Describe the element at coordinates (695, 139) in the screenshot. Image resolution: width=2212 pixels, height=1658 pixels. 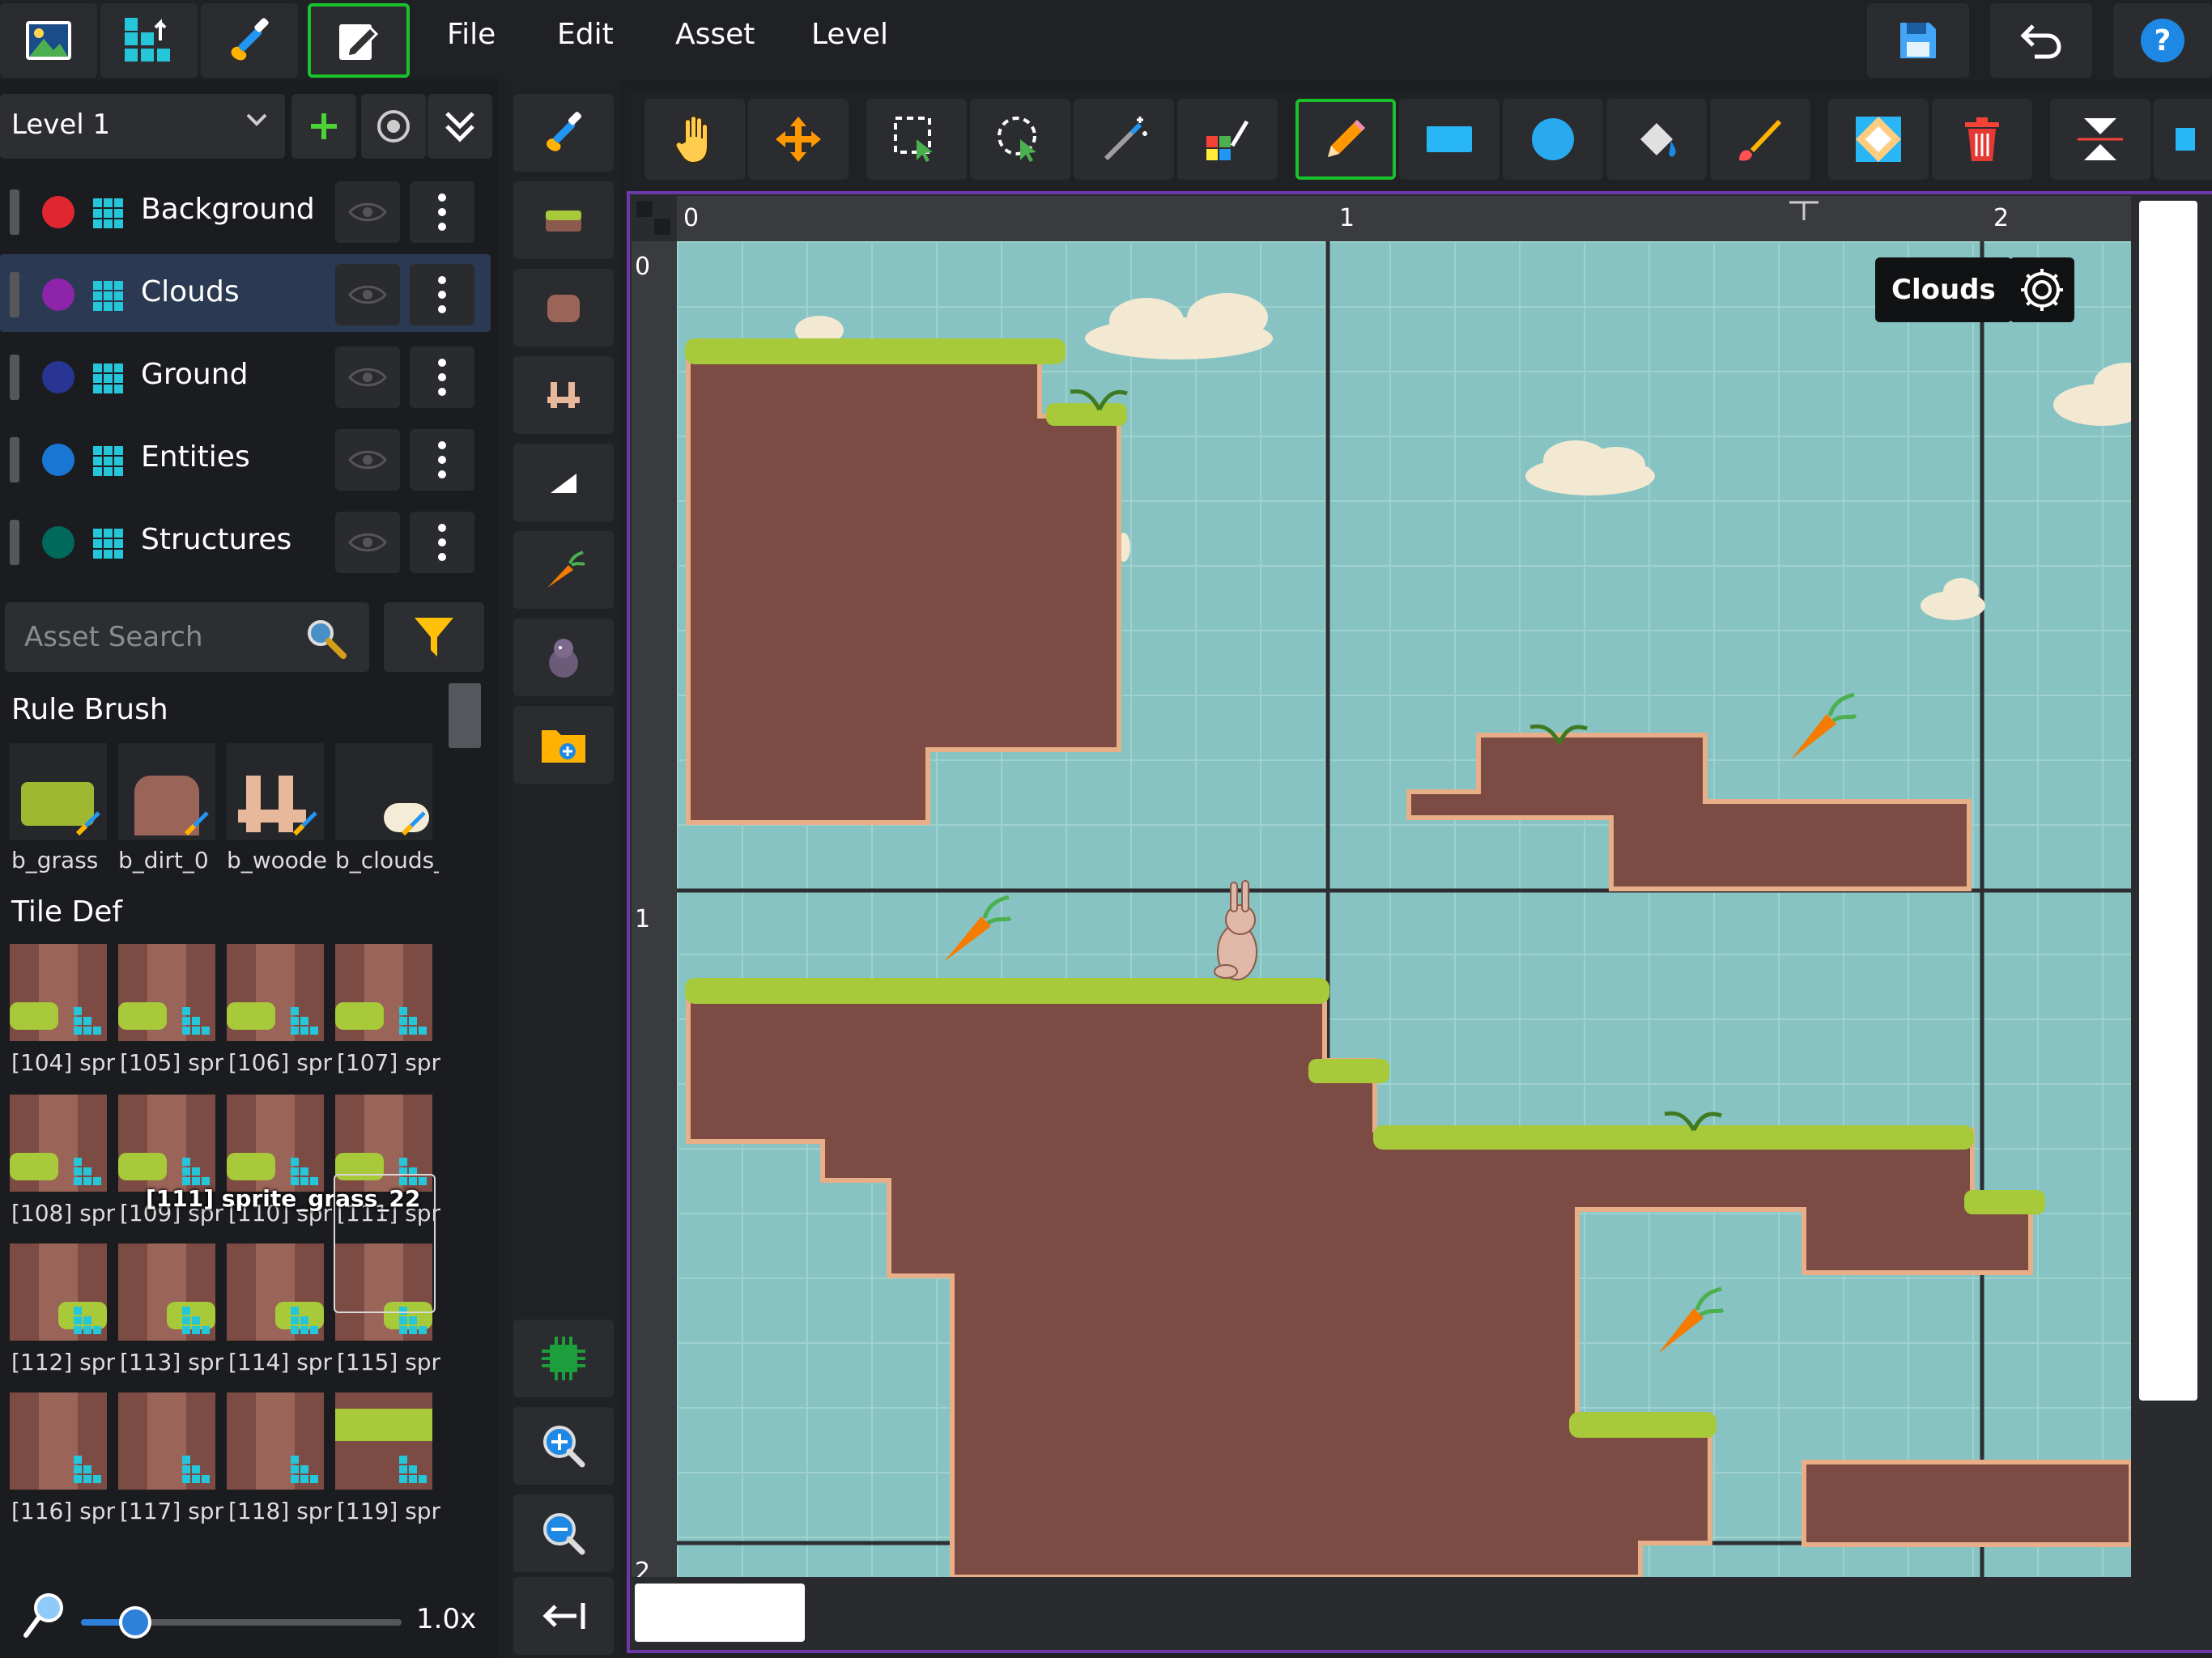
I see `pan-tool` at that location.